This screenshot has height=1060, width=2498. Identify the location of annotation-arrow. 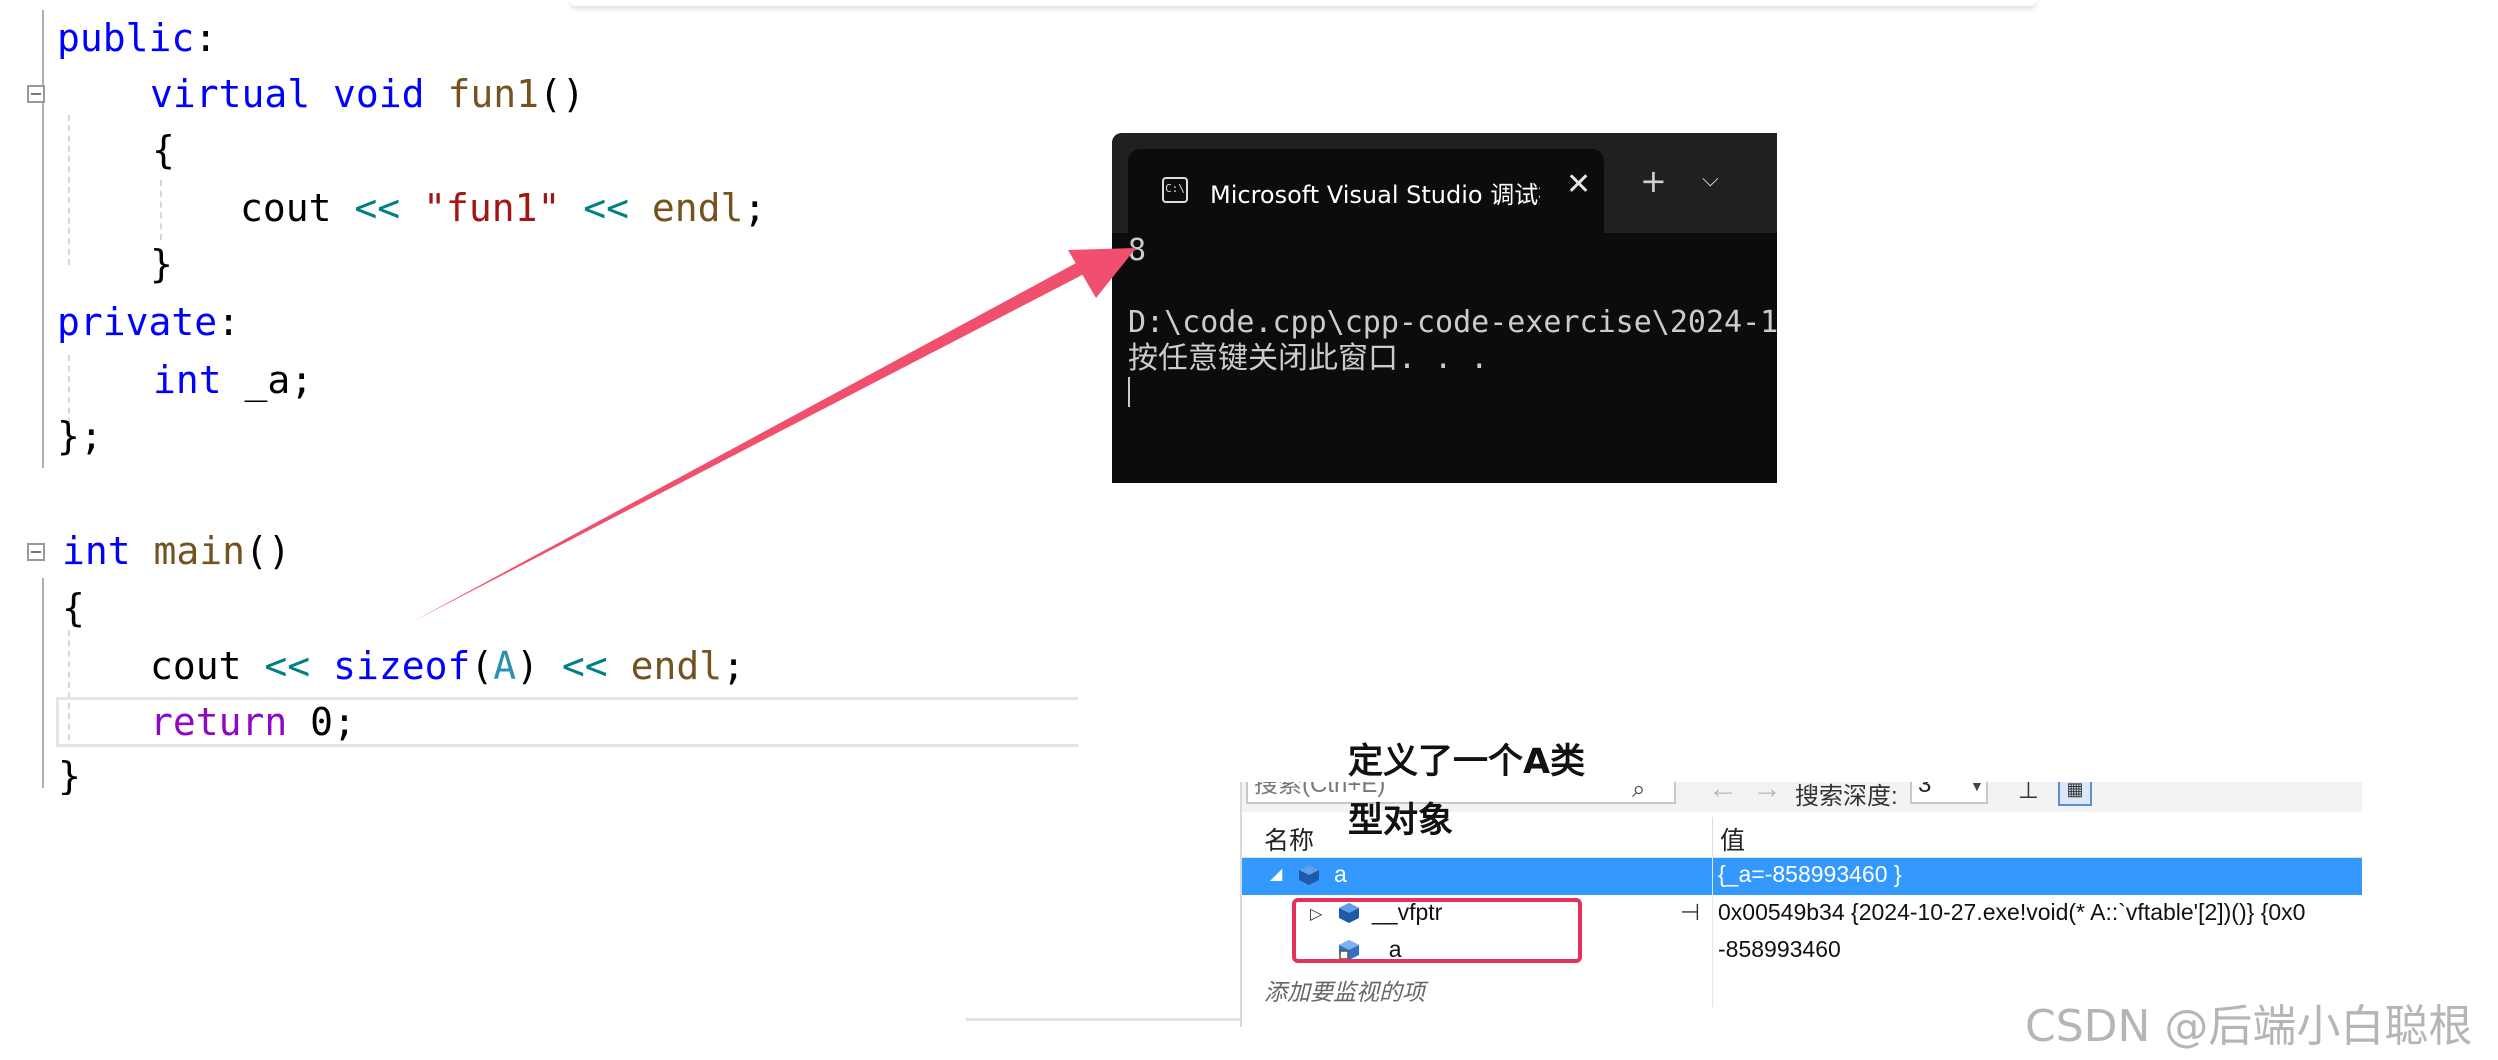
(774, 435).